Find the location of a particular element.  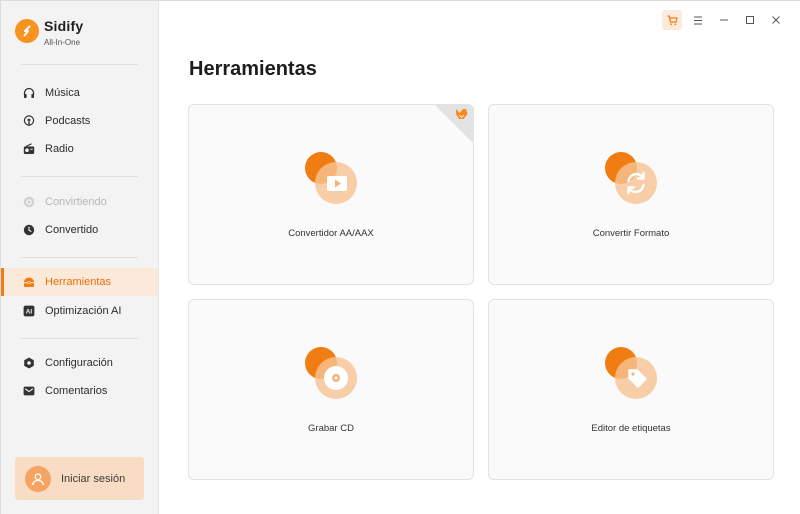

app-subtitle: All-In-One is located at coordinates (62, 42).